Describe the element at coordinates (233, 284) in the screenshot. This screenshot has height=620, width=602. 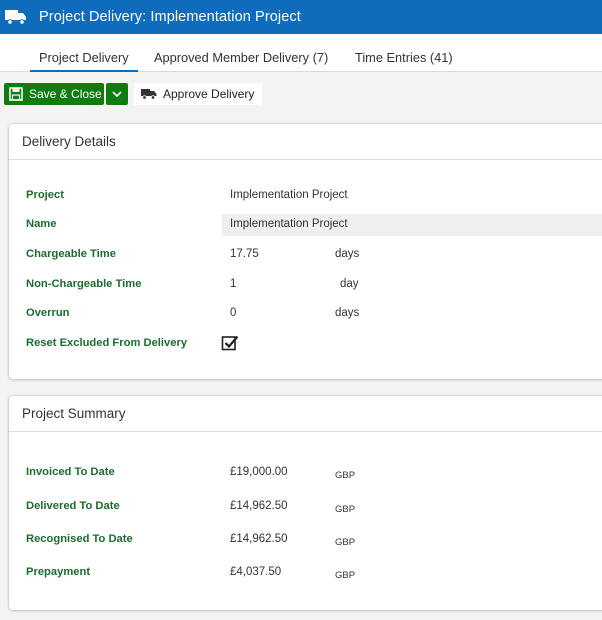
I see `non-chargeable-time-value: 1` at that location.